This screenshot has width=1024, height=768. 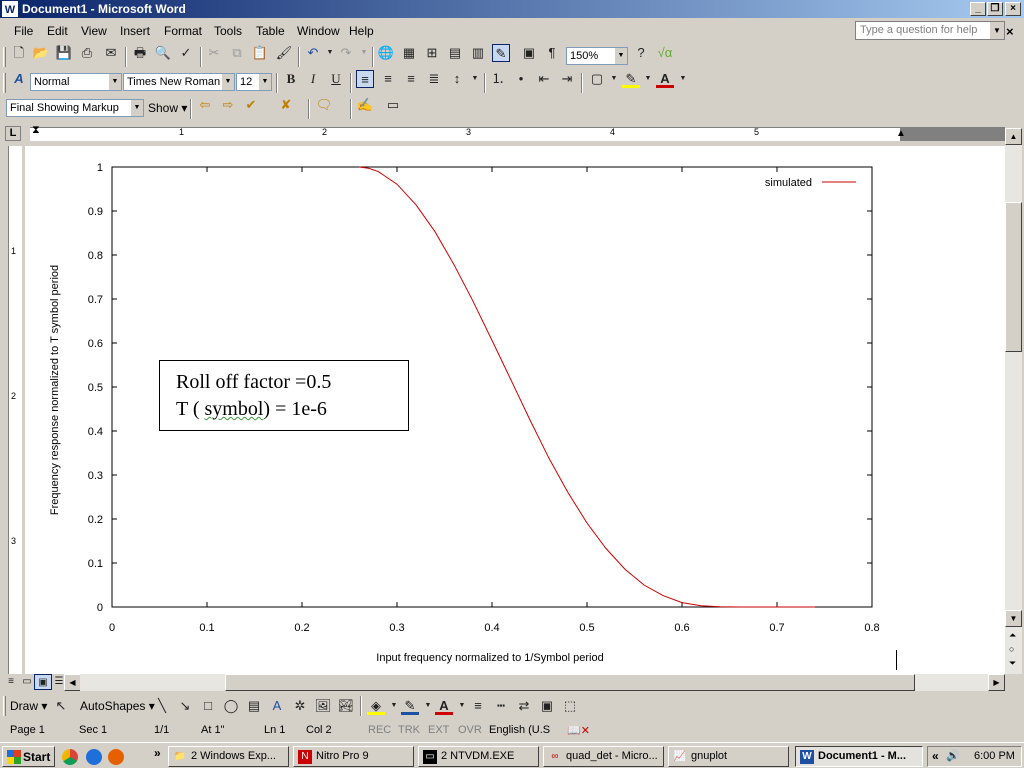 What do you see at coordinates (163, 53) in the screenshot?
I see `print-preview-icon: 🔍` at bounding box center [163, 53].